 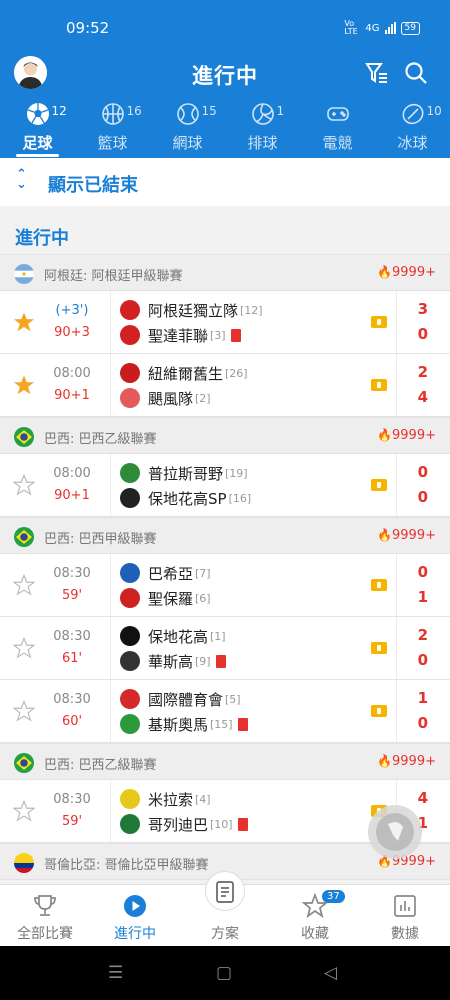 What do you see at coordinates (180, 335) in the screenshot?
I see `away-team: 聖達菲聯 [3]` at bounding box center [180, 335].